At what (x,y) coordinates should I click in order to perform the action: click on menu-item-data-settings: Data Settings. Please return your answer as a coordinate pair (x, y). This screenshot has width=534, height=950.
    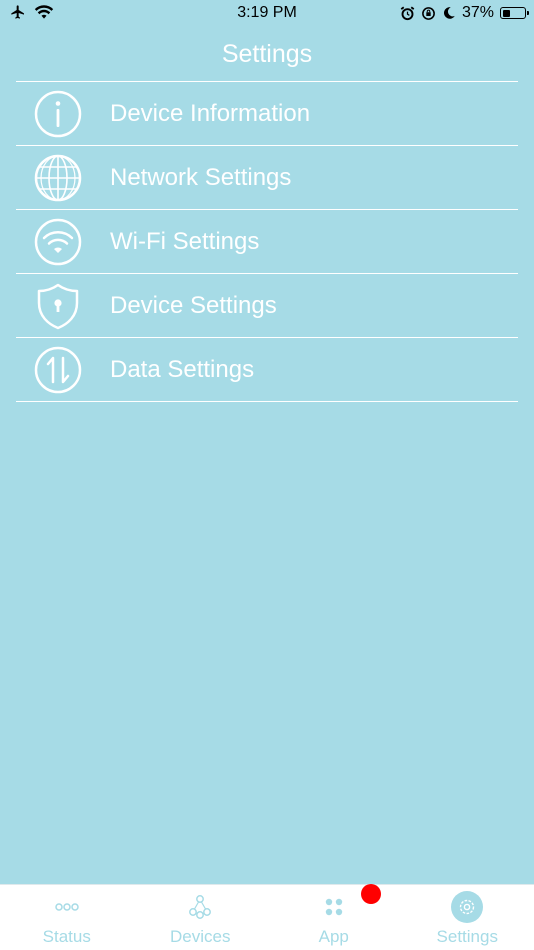
    Looking at the image, I should click on (267, 370).